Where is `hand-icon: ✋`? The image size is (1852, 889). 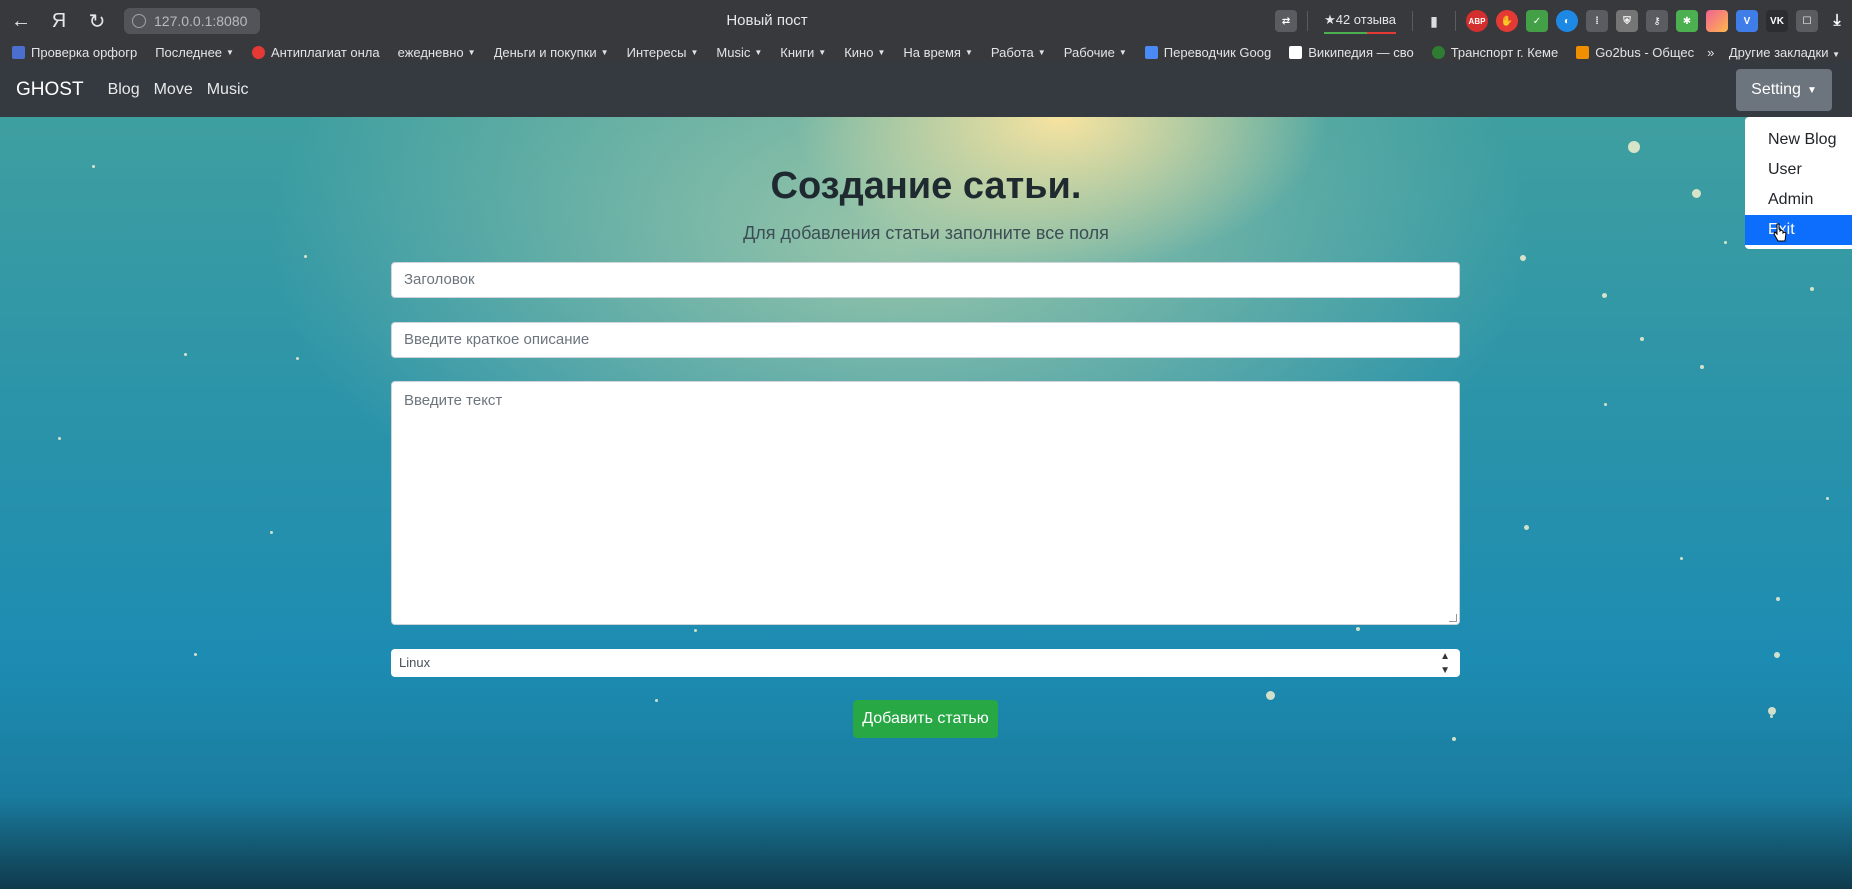
hand-icon: ✋ is located at coordinates (1507, 21).